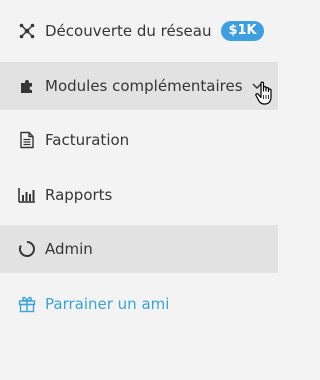 This screenshot has height=380, width=320. I want to click on menu-item-label: Facturation, so click(87, 140).